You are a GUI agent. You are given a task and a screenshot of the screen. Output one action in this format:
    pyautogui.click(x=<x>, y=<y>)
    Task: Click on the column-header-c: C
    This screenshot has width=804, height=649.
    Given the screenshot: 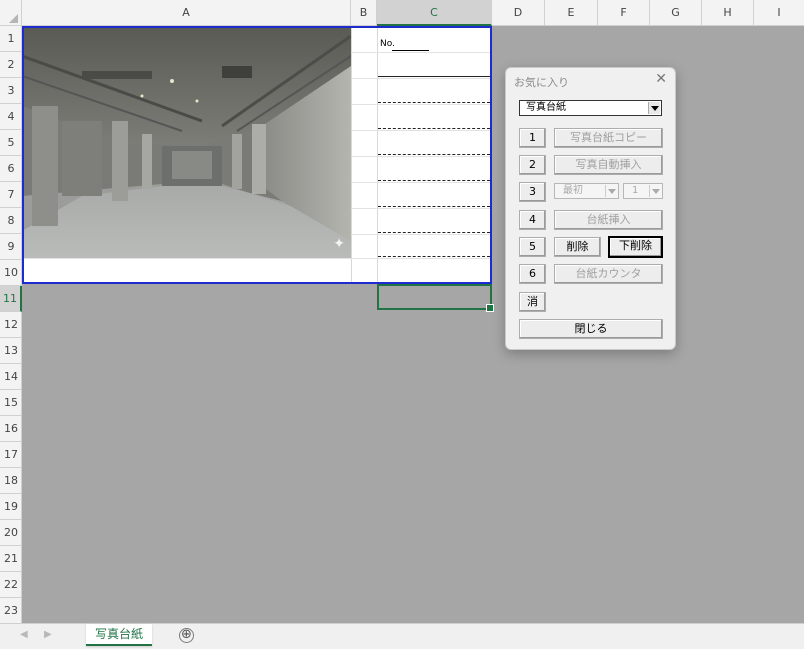 What is the action you would take?
    pyautogui.click(x=434, y=13)
    